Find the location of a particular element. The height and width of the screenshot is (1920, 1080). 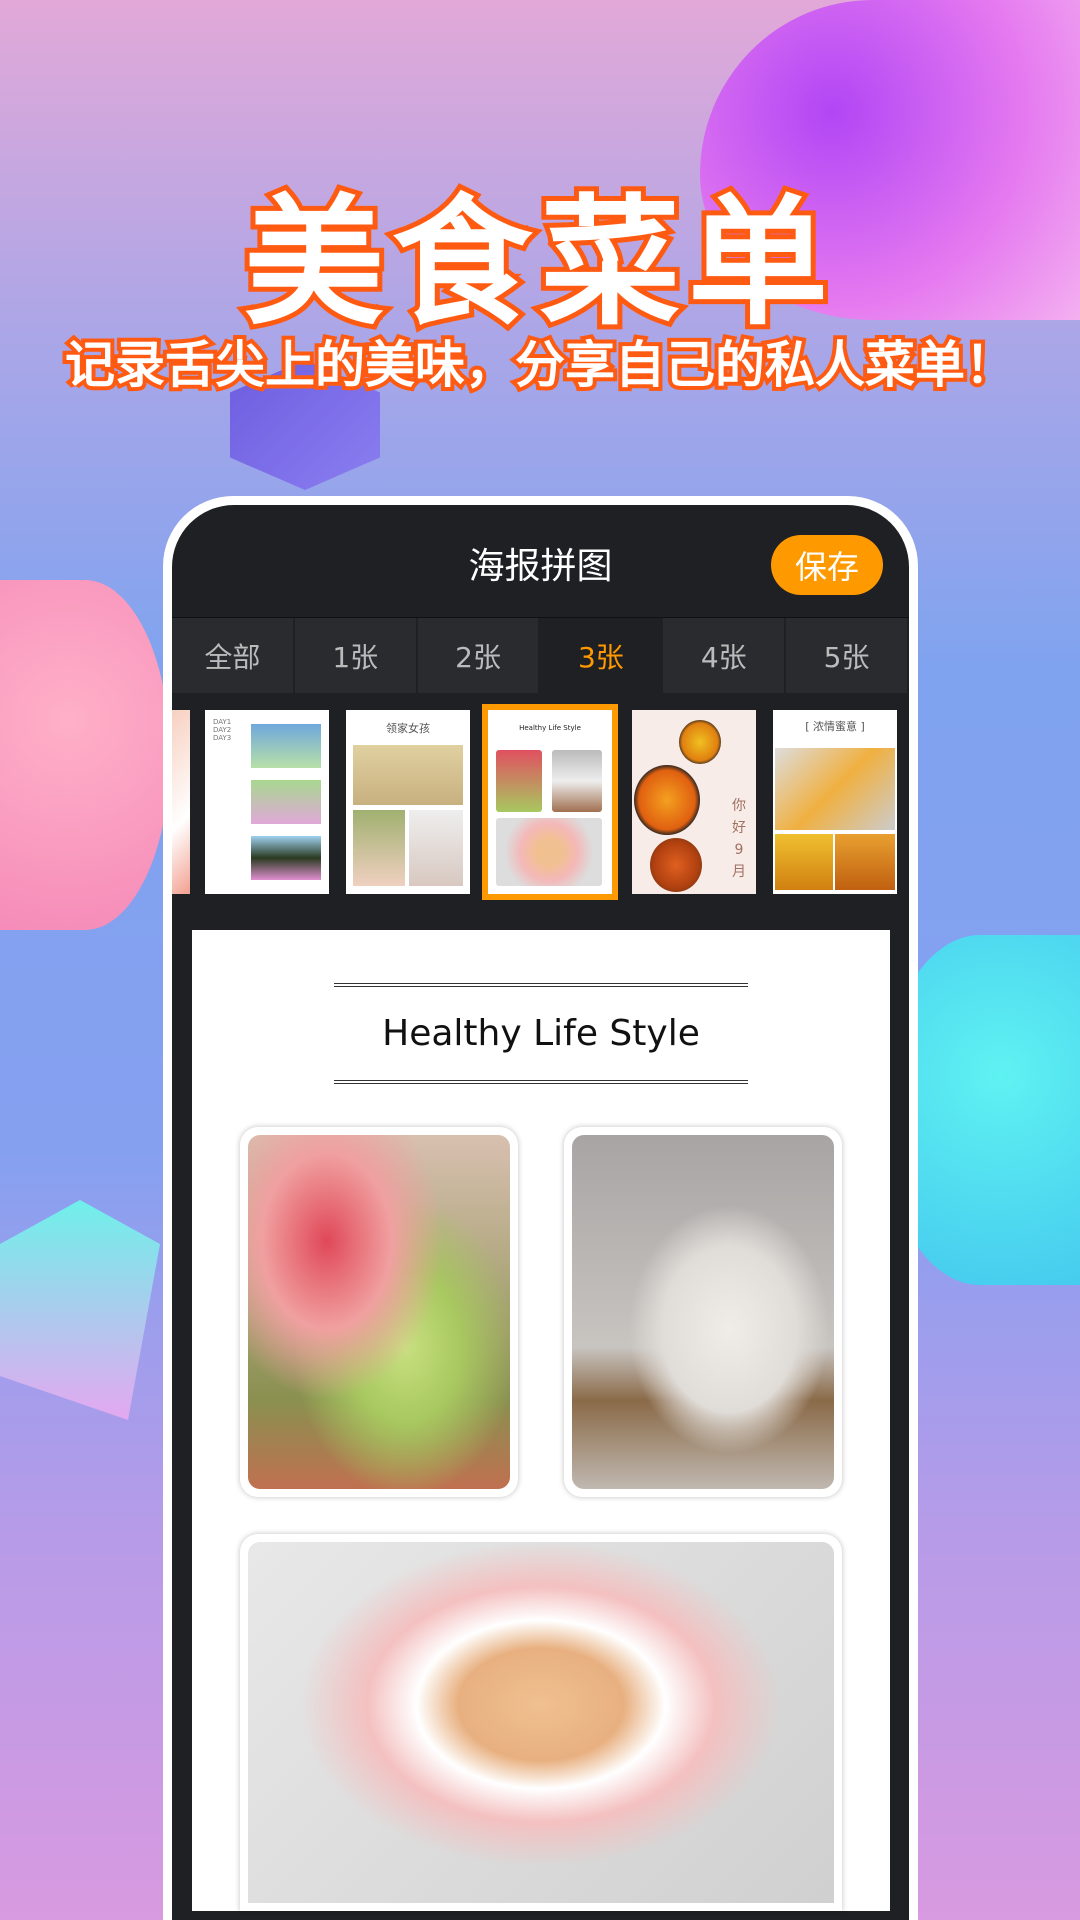

top-bar: 海报拼图 保存 is located at coordinates (540, 561).